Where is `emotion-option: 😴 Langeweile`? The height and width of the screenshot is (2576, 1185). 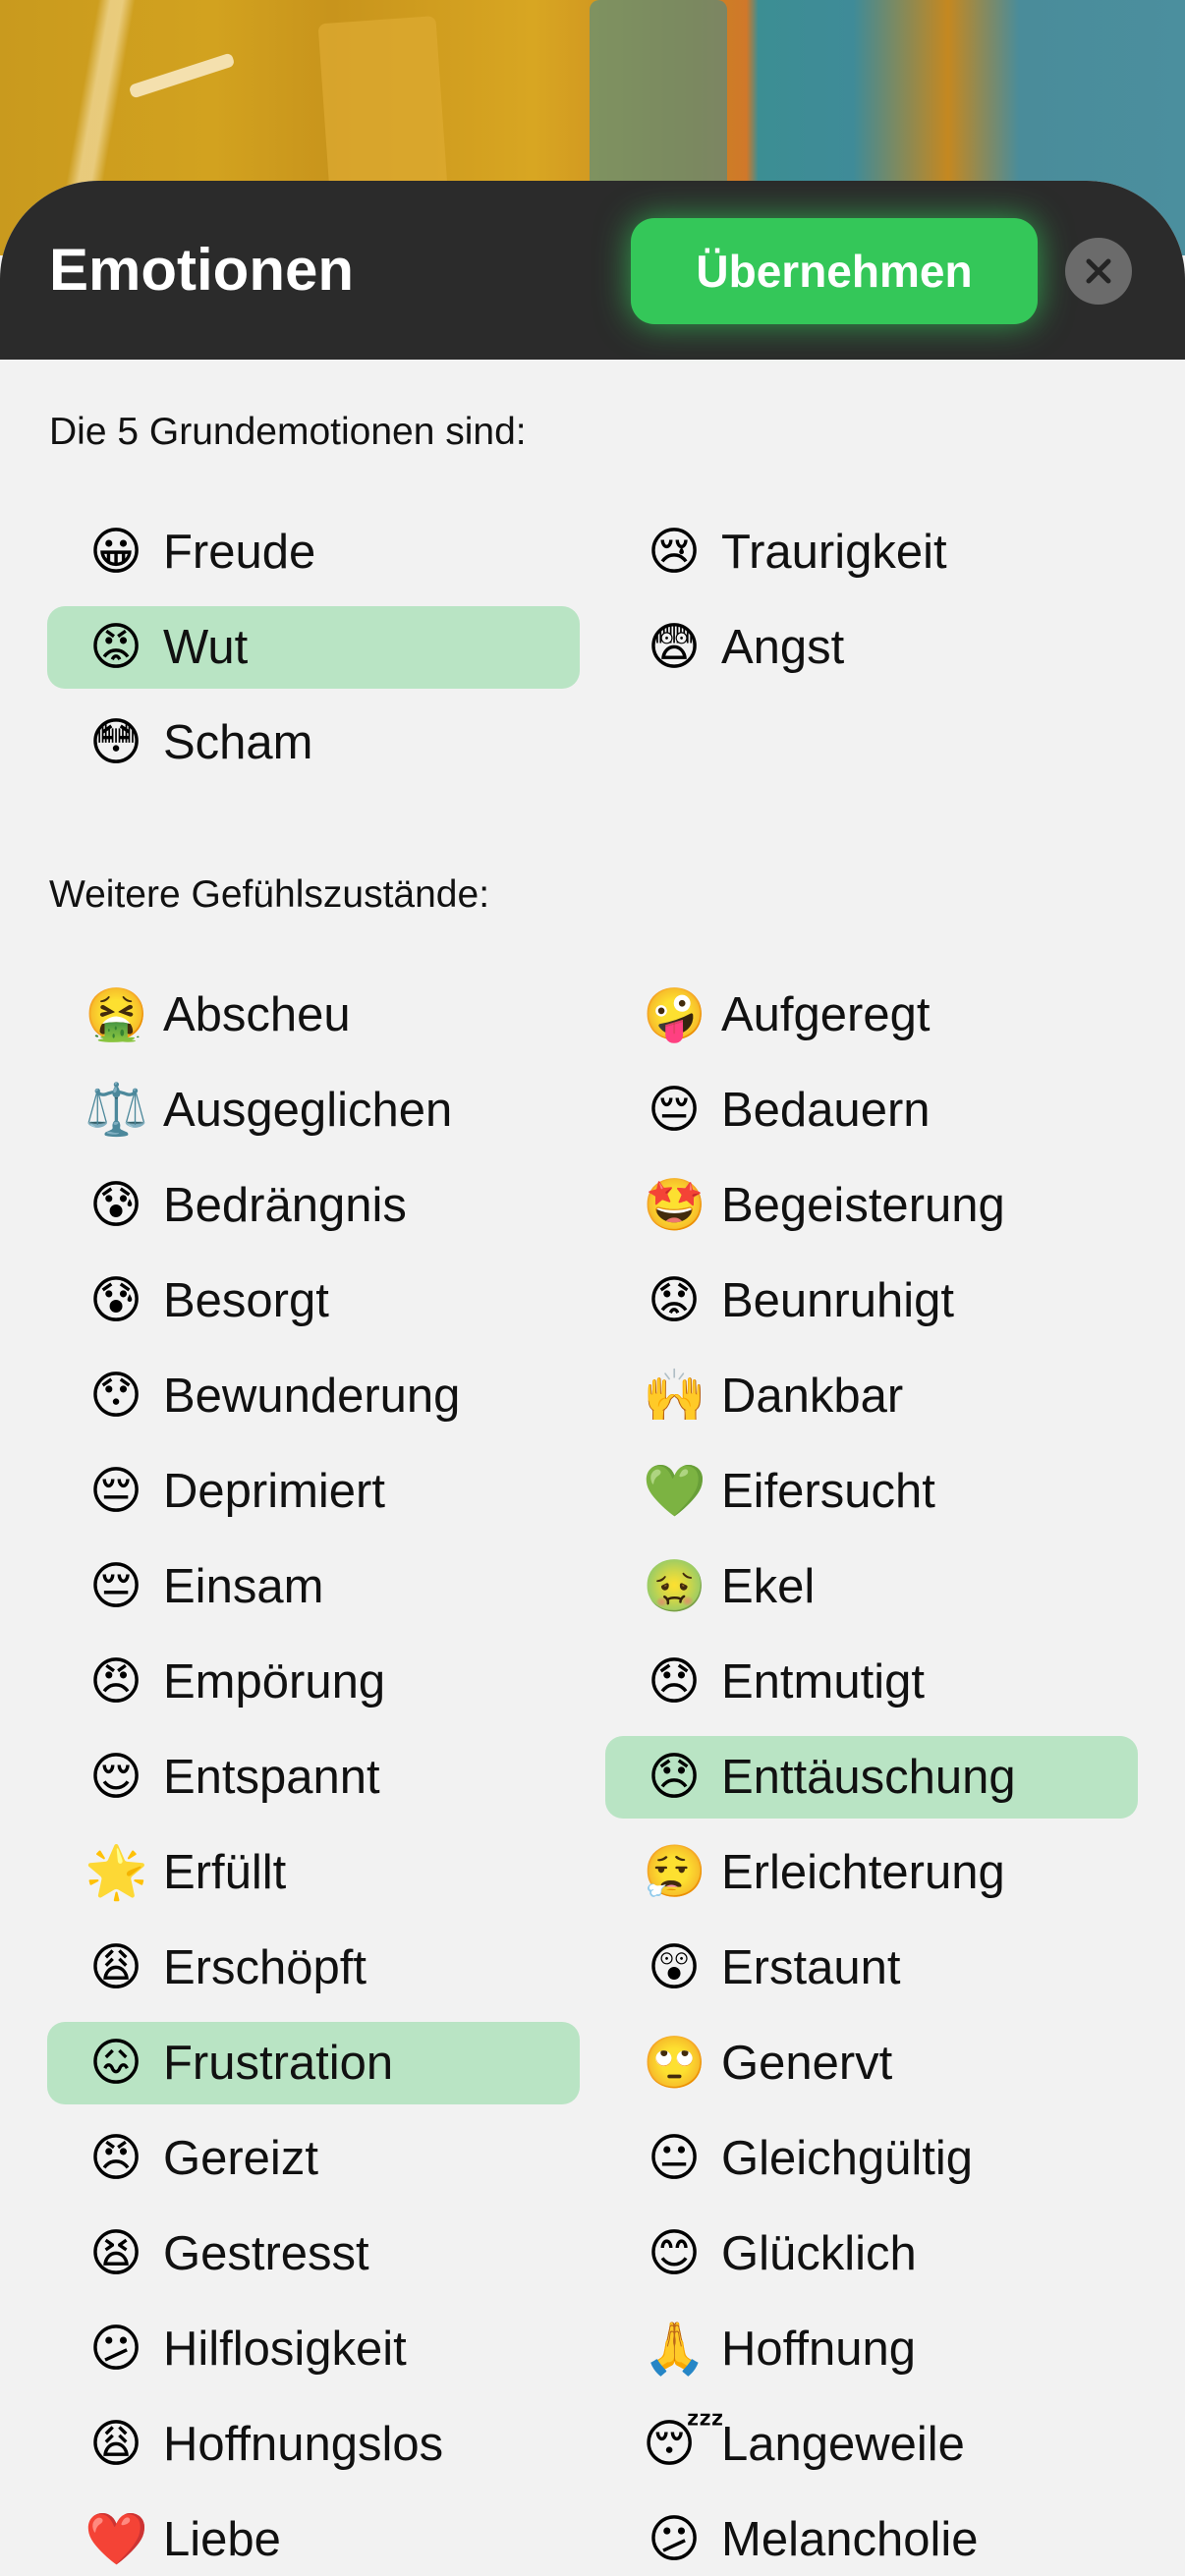 emotion-option: 😴 Langeweile is located at coordinates (872, 2444).